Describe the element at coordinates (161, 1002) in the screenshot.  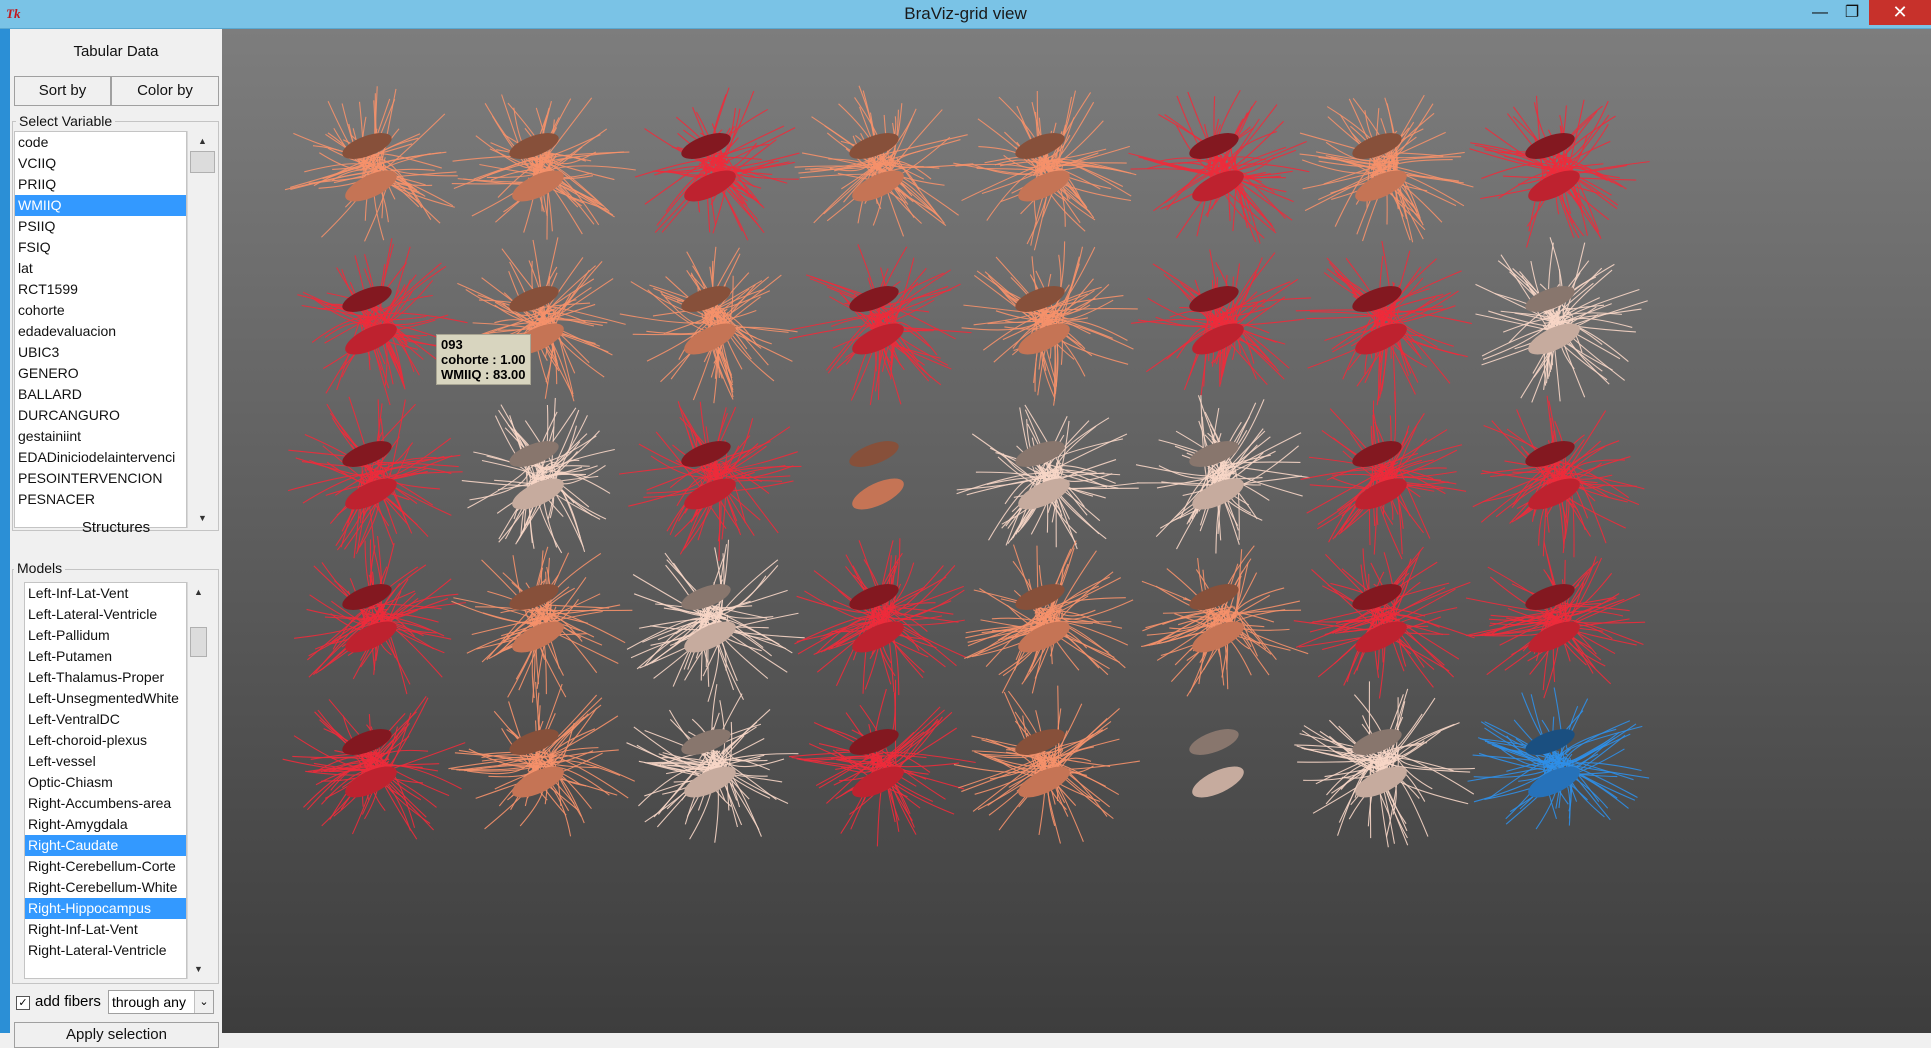
I see `fiber-mode-select: through any ⌄` at that location.